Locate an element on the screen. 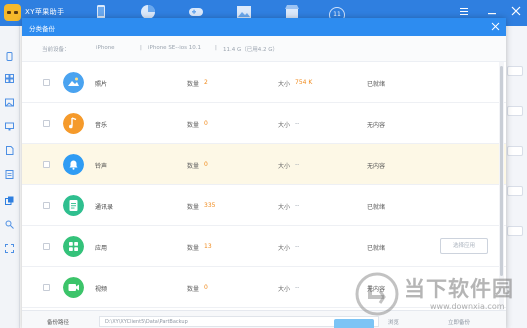 The height and width of the screenshot is (328, 527). rail-doc-icon is located at coordinates (9, 174).